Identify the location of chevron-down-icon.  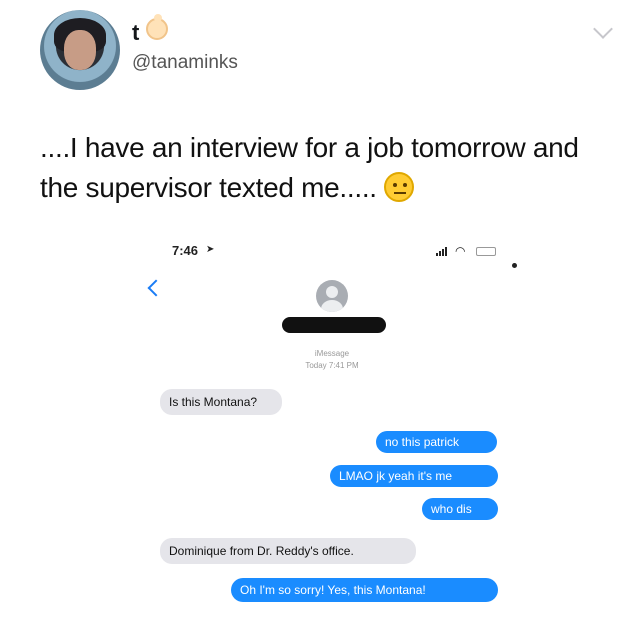
(603, 29).